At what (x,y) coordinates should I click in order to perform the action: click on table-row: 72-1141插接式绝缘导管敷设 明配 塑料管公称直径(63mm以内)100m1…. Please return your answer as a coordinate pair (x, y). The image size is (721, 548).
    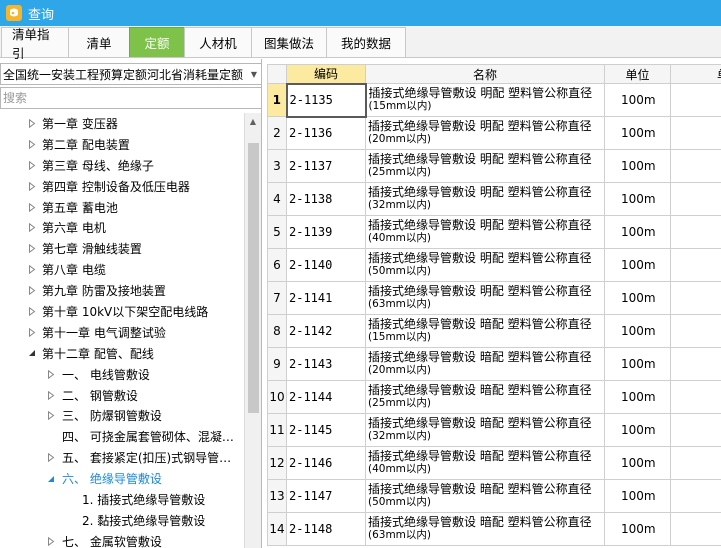
    Looking at the image, I should click on (494, 298).